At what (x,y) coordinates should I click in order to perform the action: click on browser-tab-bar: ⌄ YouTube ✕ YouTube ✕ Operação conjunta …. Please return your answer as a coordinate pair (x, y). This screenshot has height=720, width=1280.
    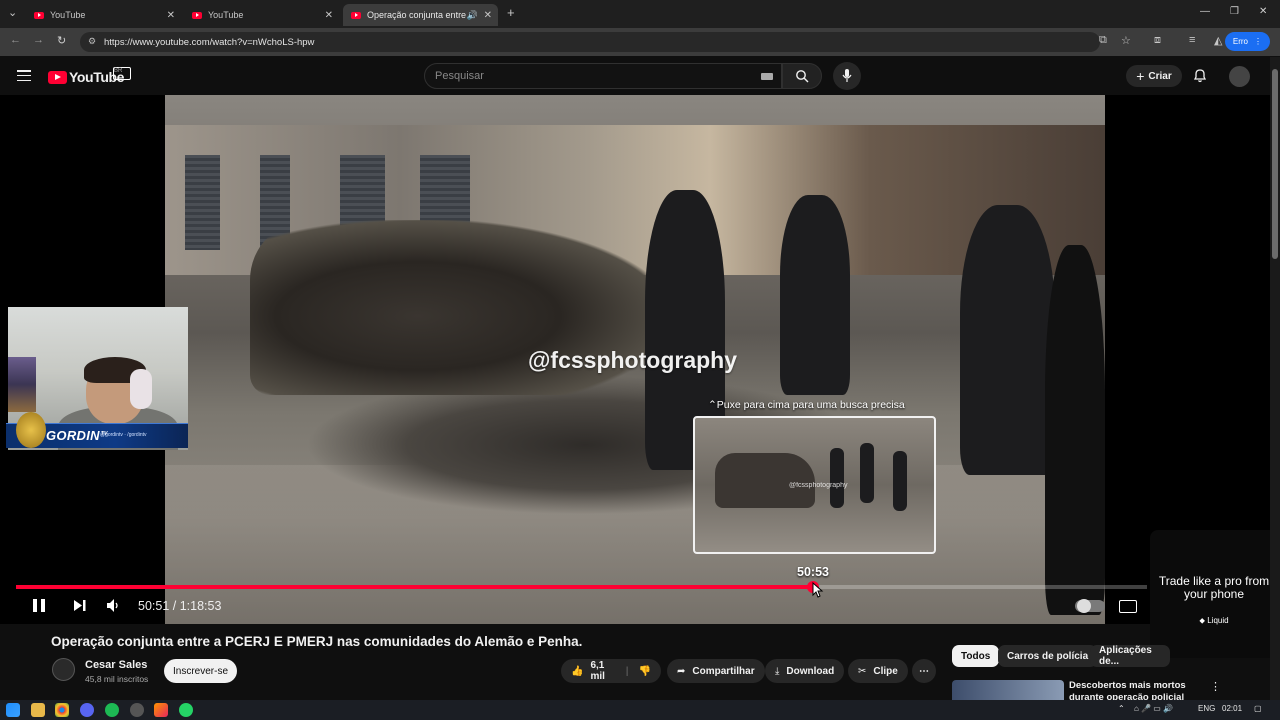
    Looking at the image, I should click on (640, 14).